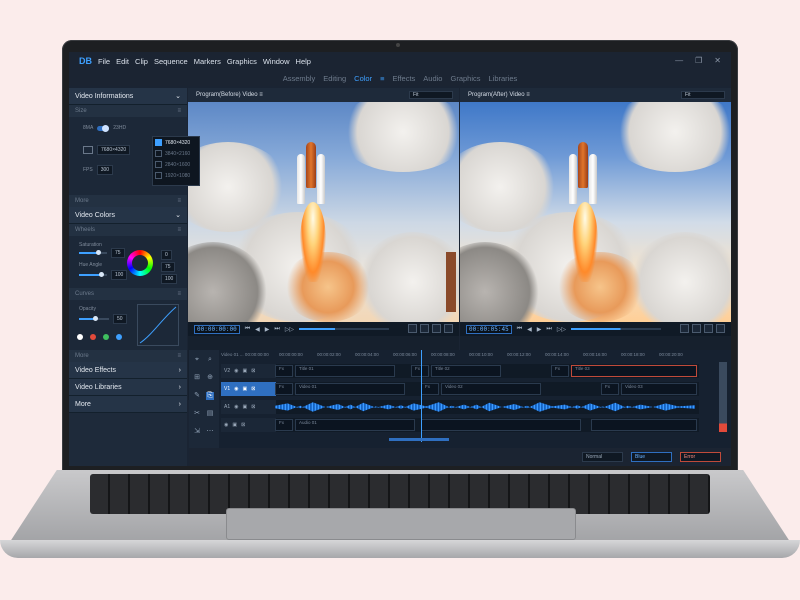 The width and height of the screenshot is (800, 600). I want to click on add-tool-icon: ⊕, so click(210, 378).